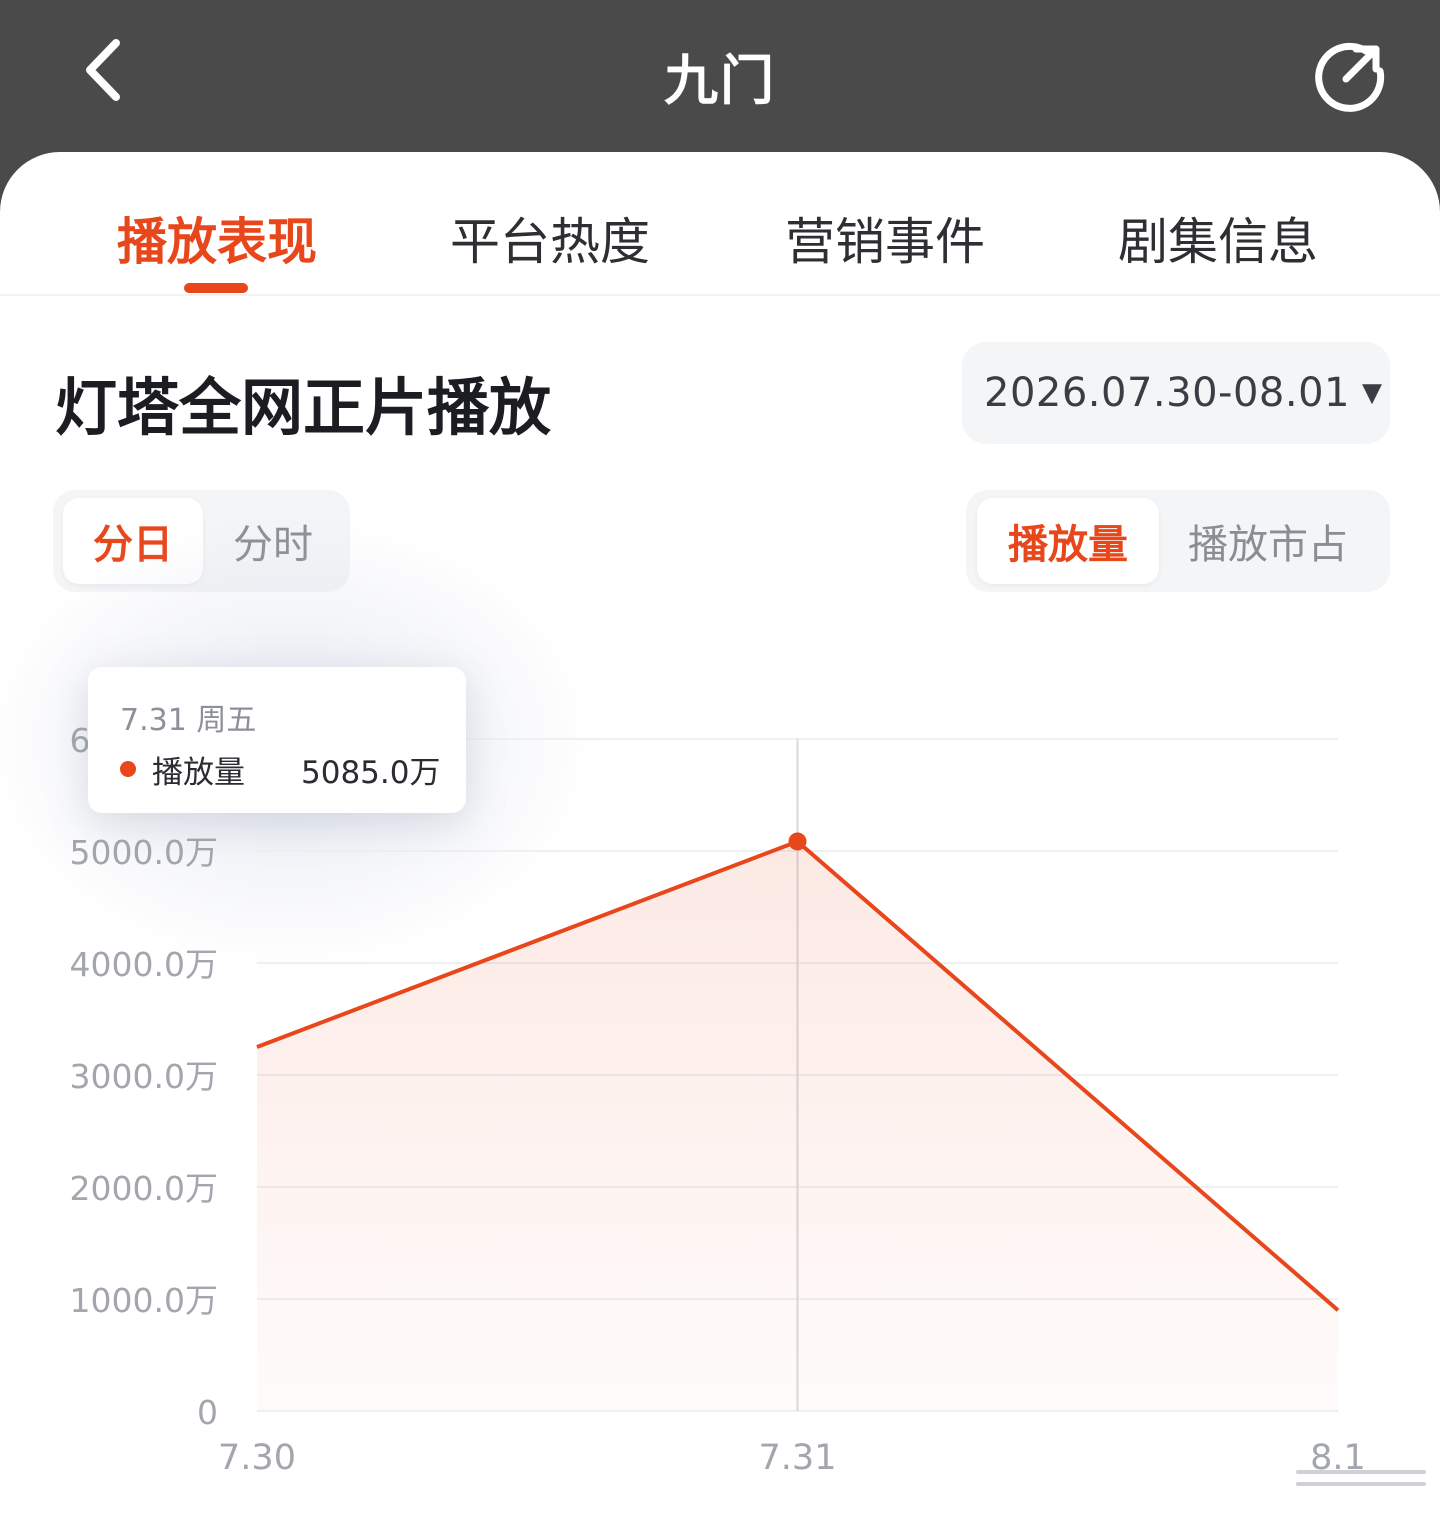  I want to click on top-navigation-bar: 九门, so click(720, 75).